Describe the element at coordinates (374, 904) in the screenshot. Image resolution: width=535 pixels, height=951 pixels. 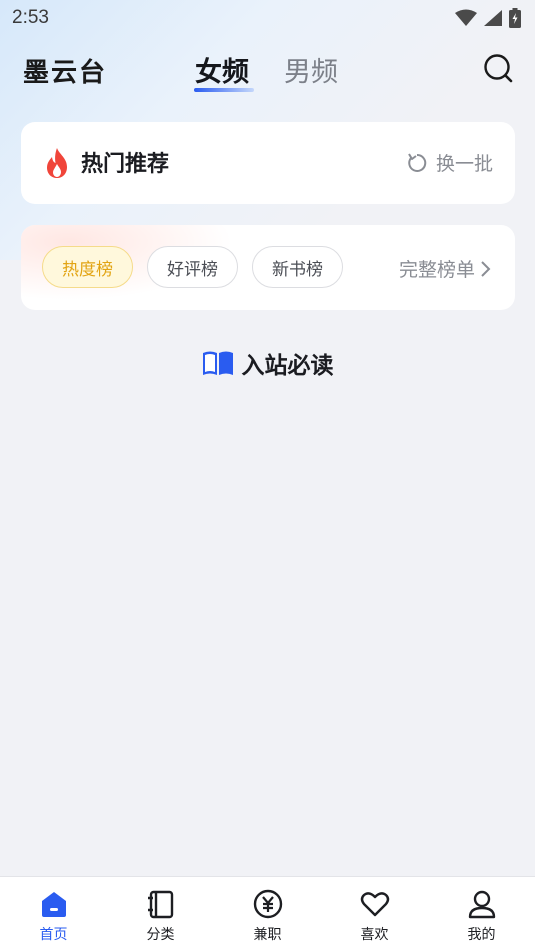
I see `heart-icon` at that location.